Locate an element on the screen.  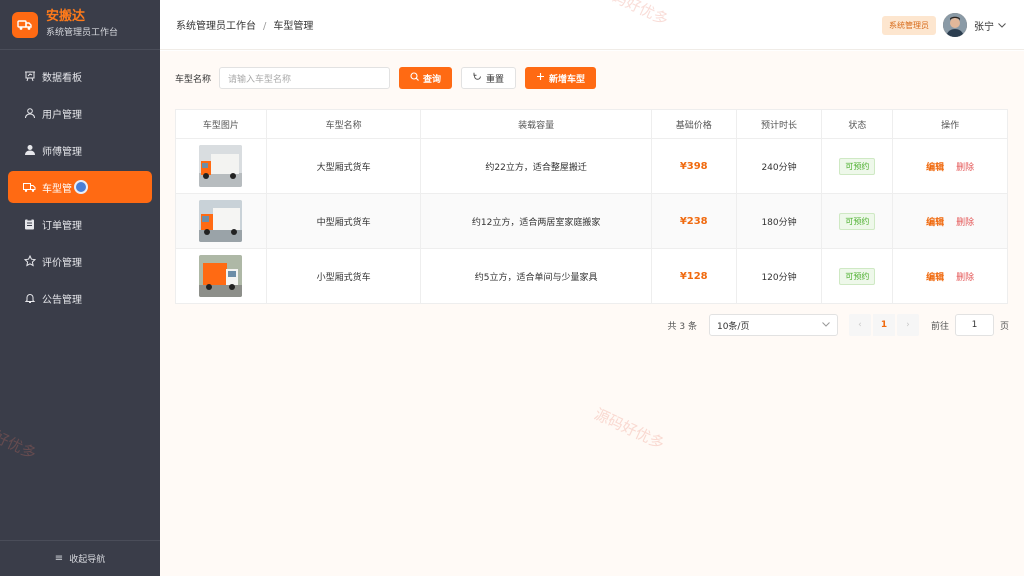
top-header: 系统管理员工作台 / 车型管理 系统管理员 张宁 is located at coordinates (592, 25).